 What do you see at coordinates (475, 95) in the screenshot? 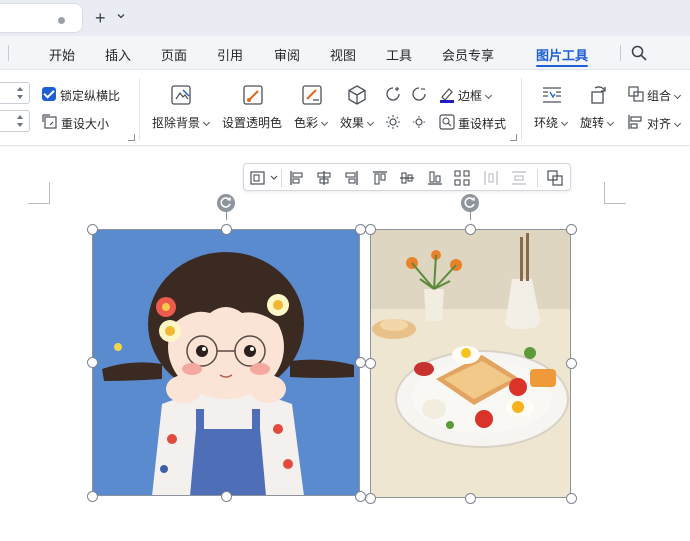
I see `border-button: 边框` at bounding box center [475, 95].